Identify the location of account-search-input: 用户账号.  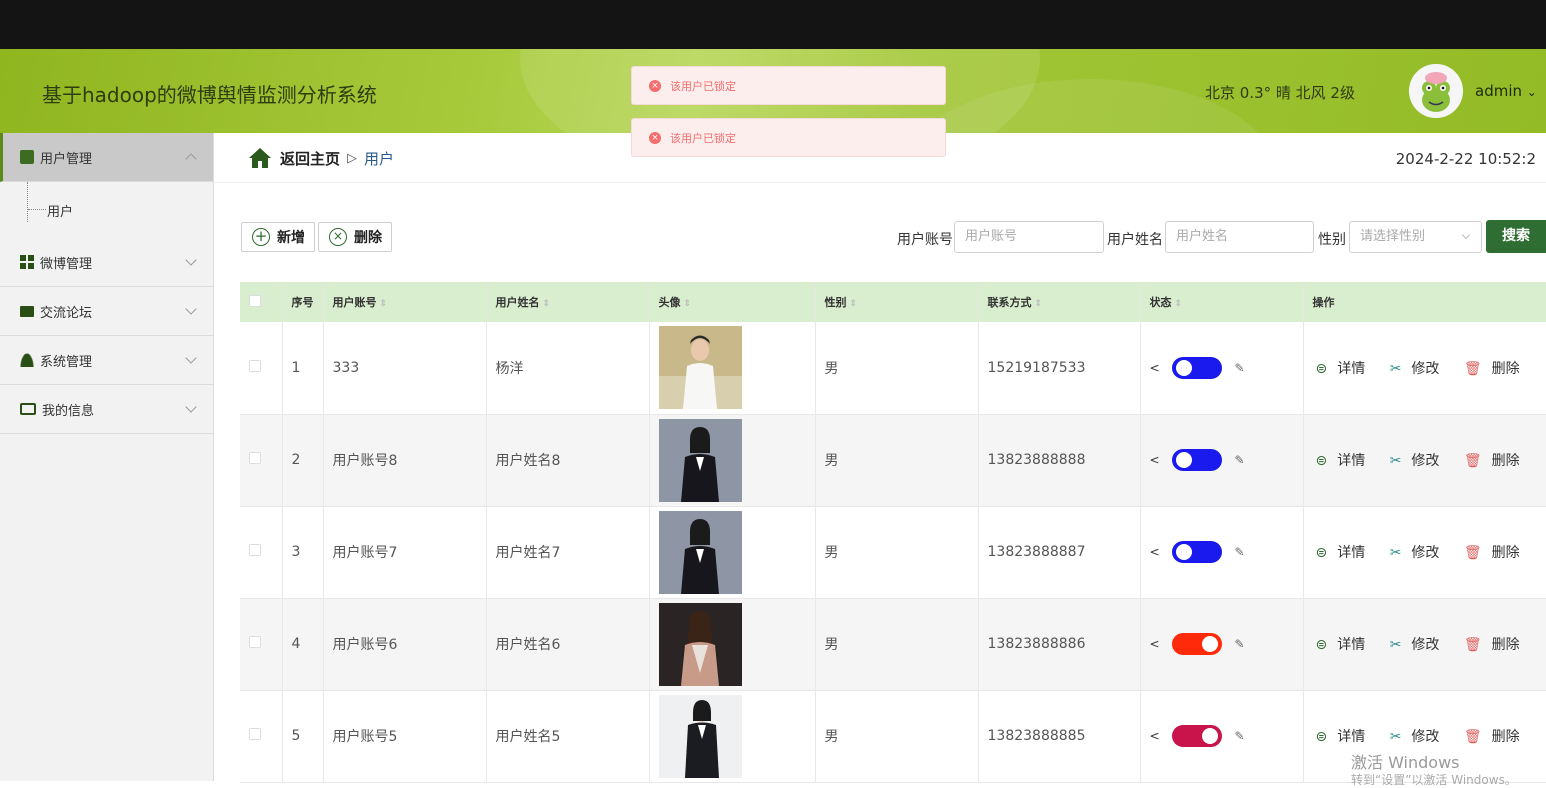
(1029, 237).